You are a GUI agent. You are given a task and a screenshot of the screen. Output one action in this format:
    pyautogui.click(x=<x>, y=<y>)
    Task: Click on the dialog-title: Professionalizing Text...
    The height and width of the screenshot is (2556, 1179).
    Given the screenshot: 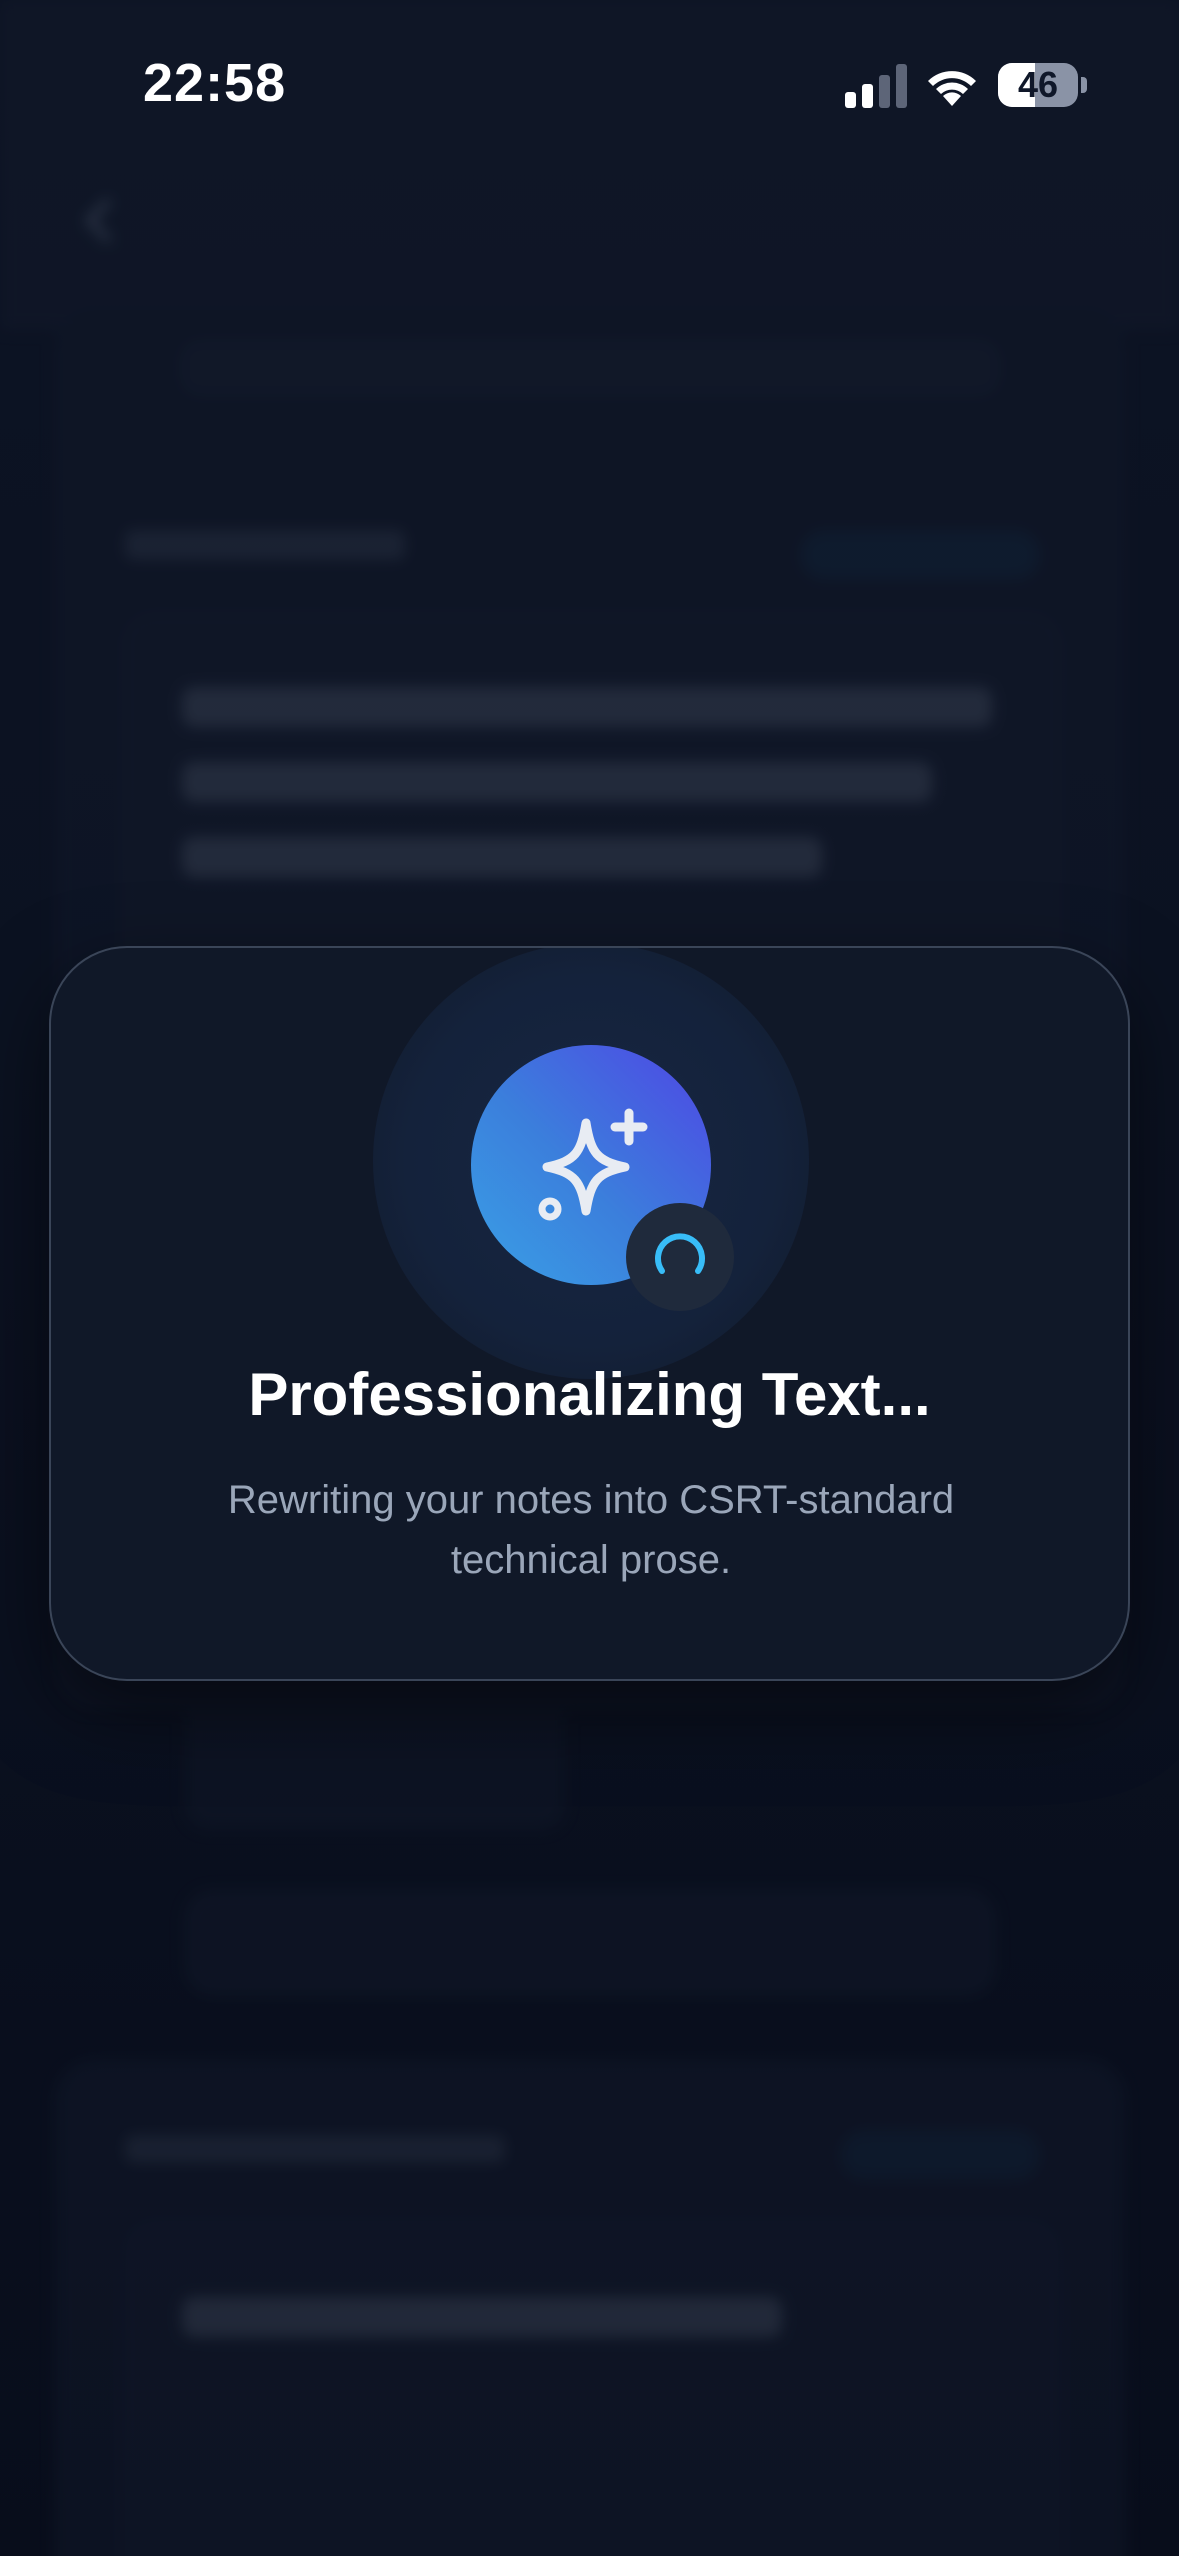 What is the action you would take?
    pyautogui.click(x=589, y=1394)
    